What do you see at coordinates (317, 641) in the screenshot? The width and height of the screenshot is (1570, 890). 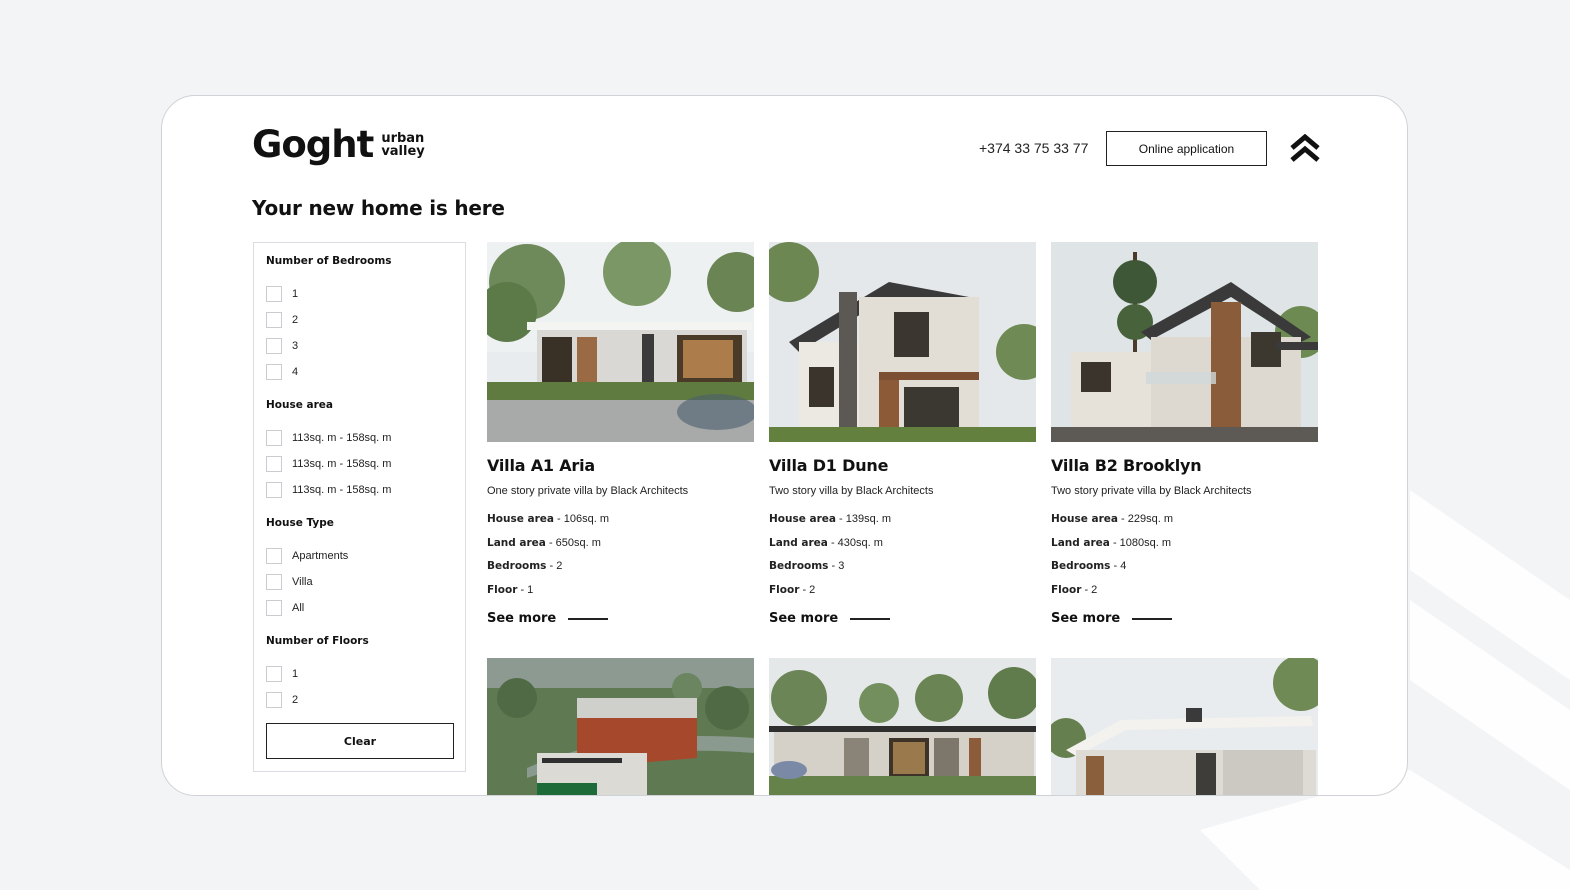 I see `filter-title: Number of Floors` at bounding box center [317, 641].